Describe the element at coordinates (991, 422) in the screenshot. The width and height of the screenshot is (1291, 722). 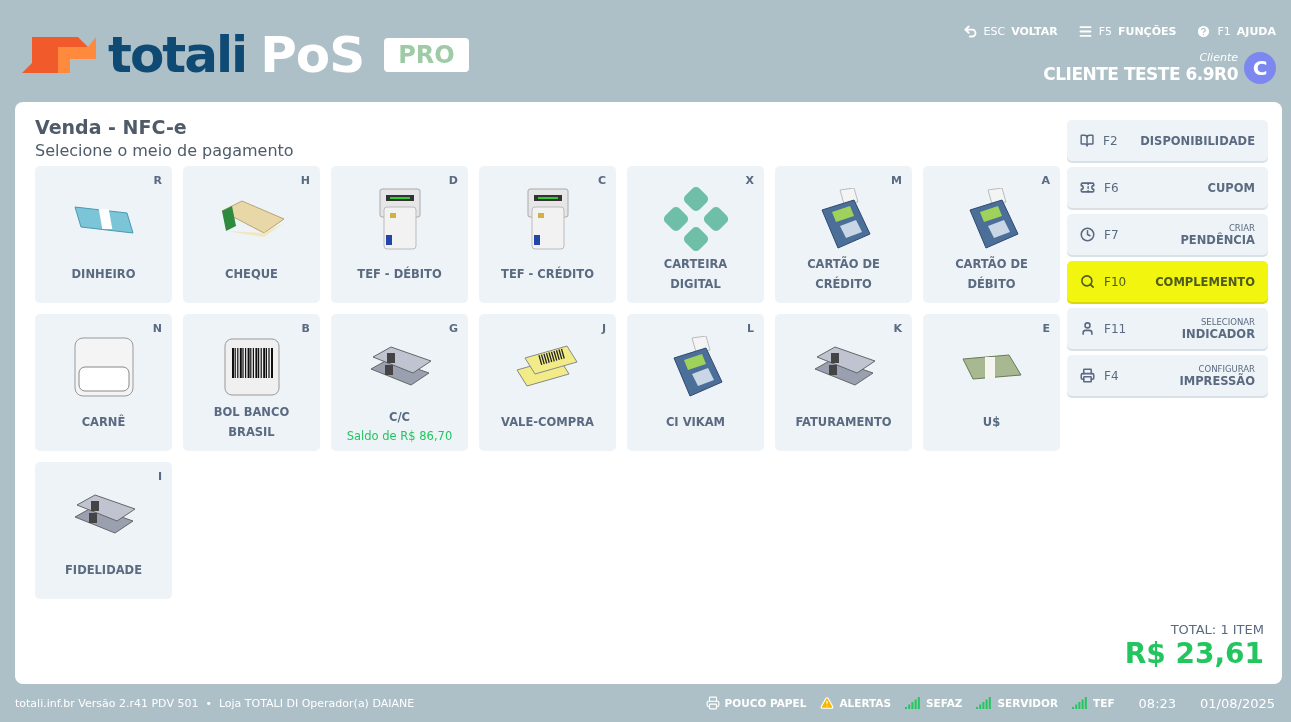
I see `payment-method-label: U$` at that location.